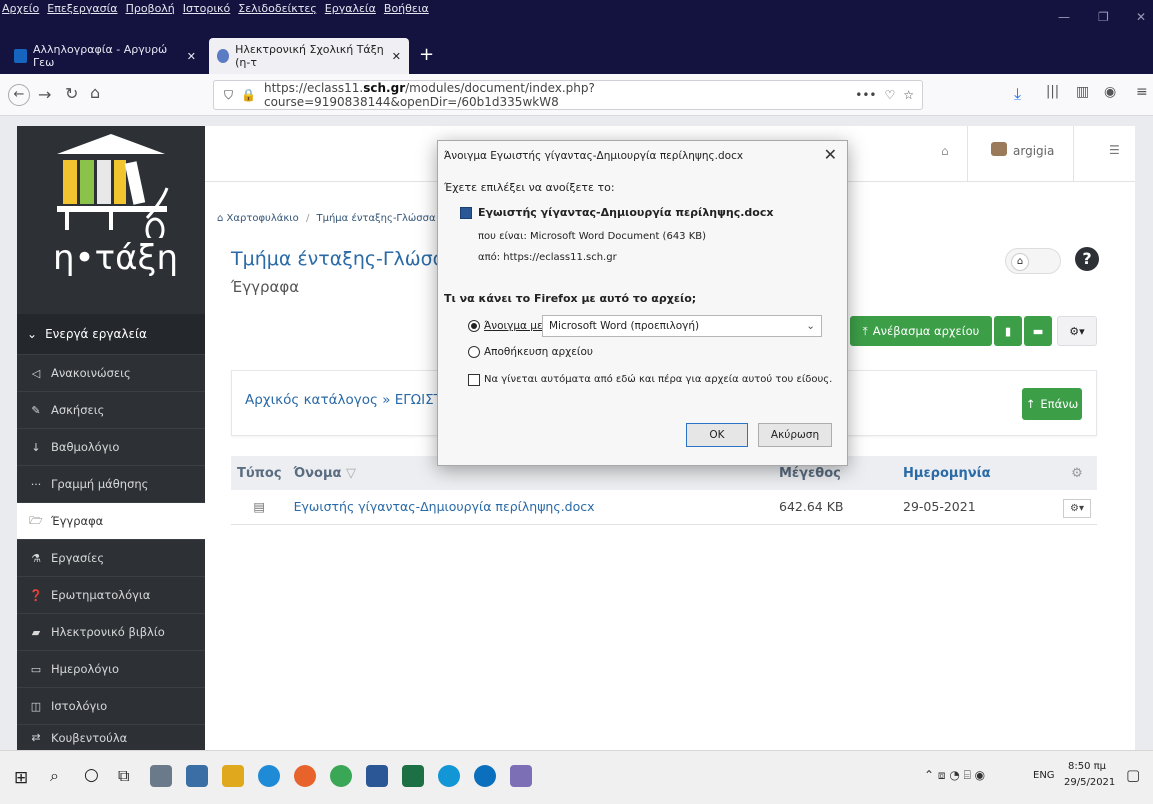 This screenshot has width=1153, height=804. Describe the element at coordinates (830, 154) in the screenshot. I see `dialog-close-icon: ✕` at that location.